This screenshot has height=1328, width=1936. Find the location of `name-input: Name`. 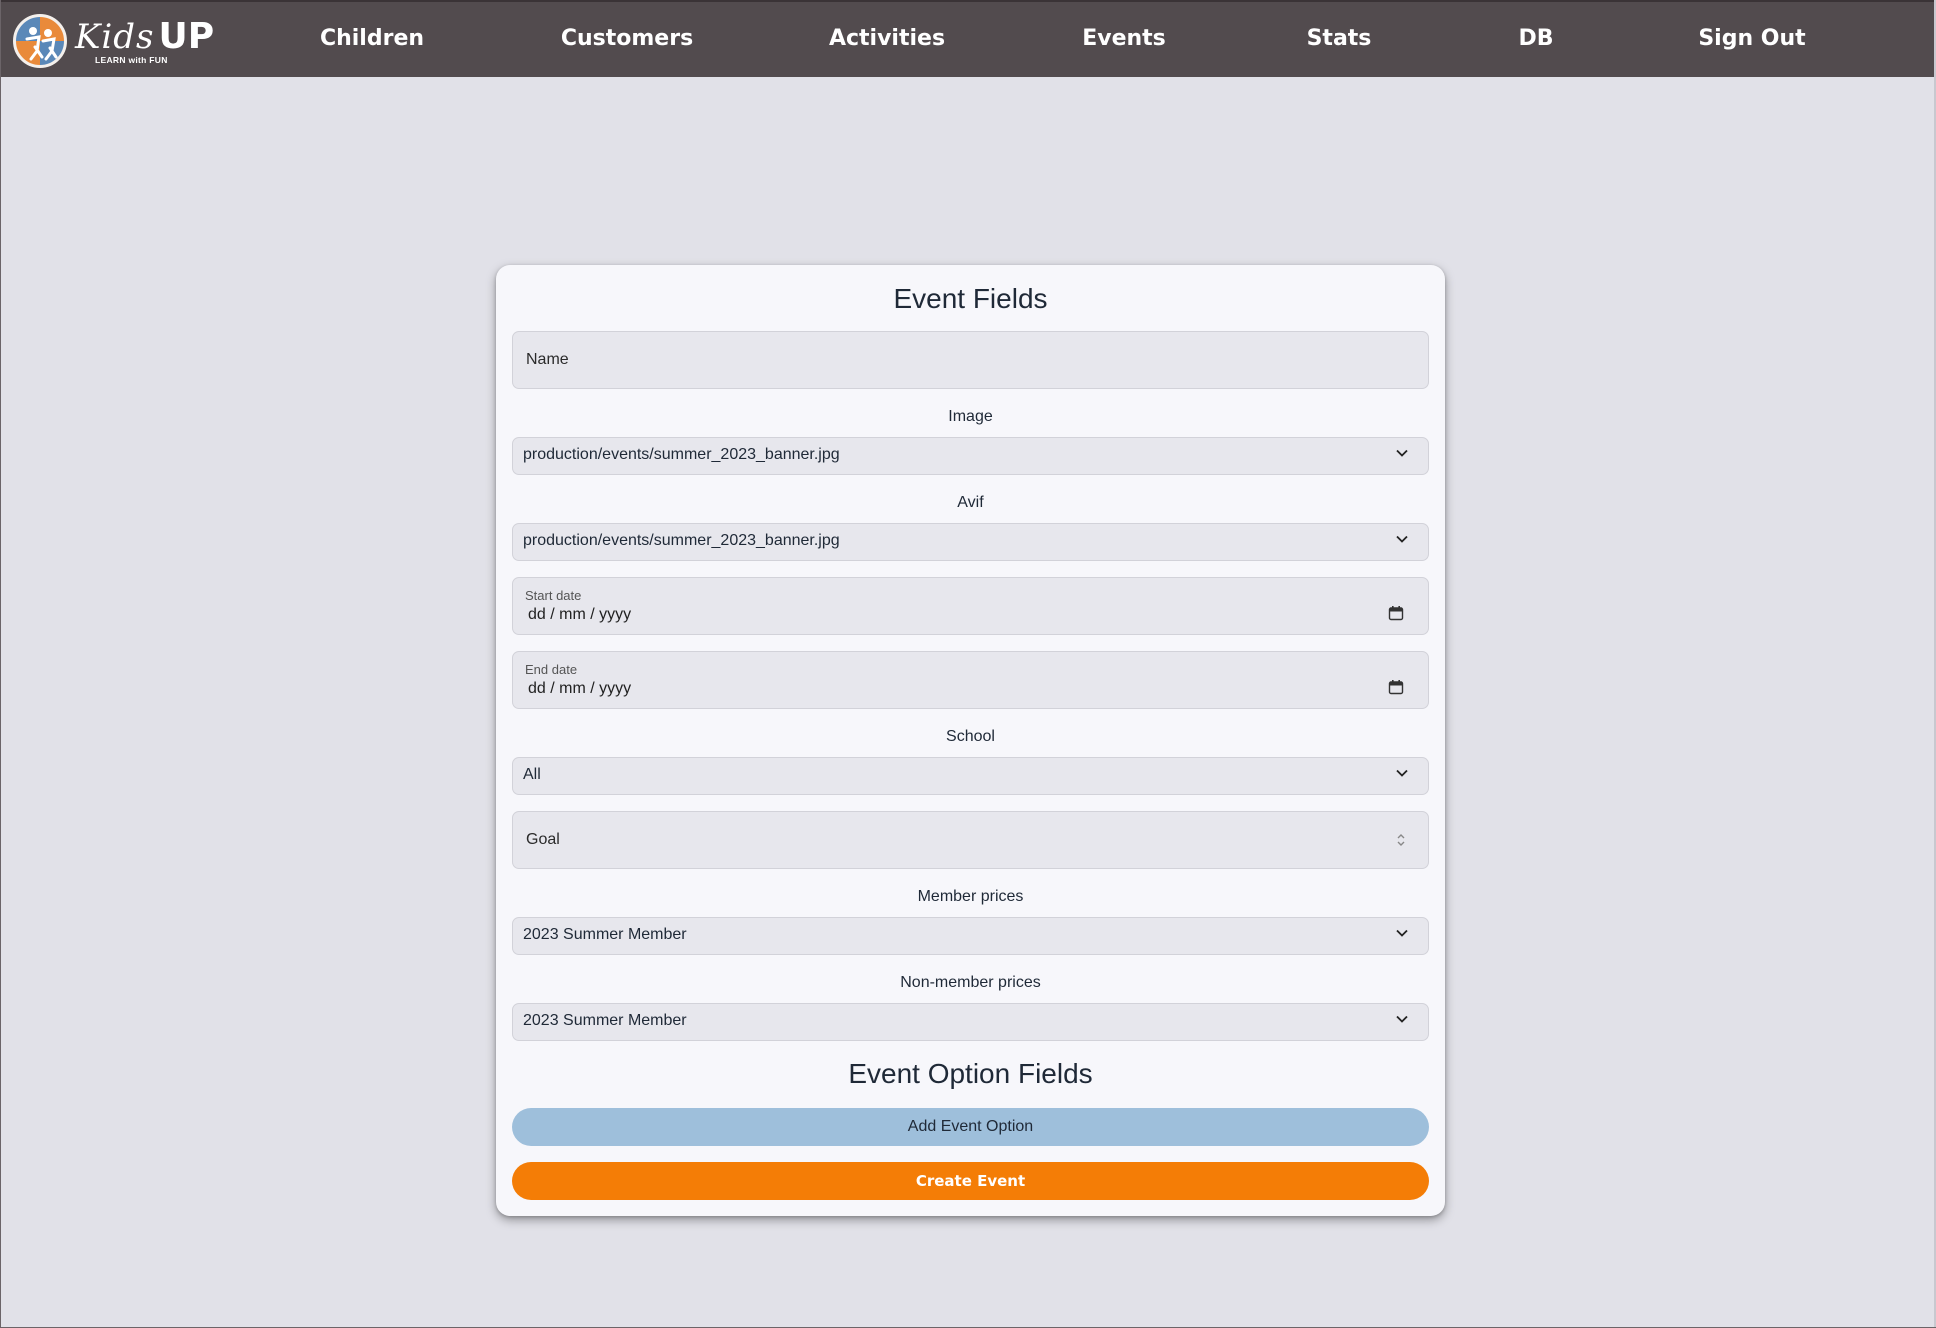

name-input: Name is located at coordinates (970, 360).